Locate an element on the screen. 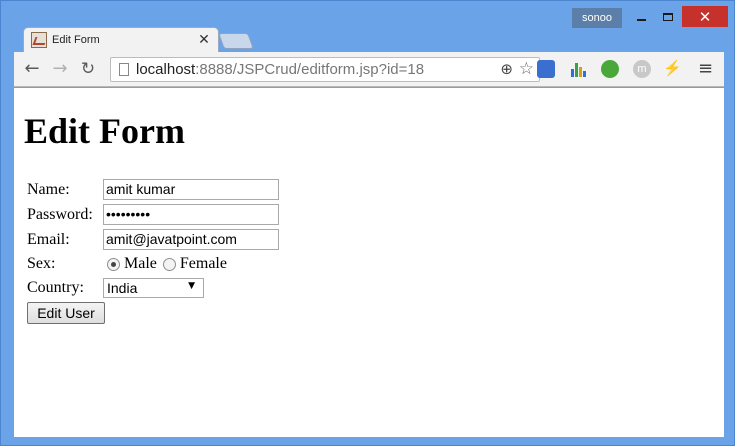 Image resolution: width=735 pixels, height=446 pixels. password-label: Password: is located at coordinates (60, 214).